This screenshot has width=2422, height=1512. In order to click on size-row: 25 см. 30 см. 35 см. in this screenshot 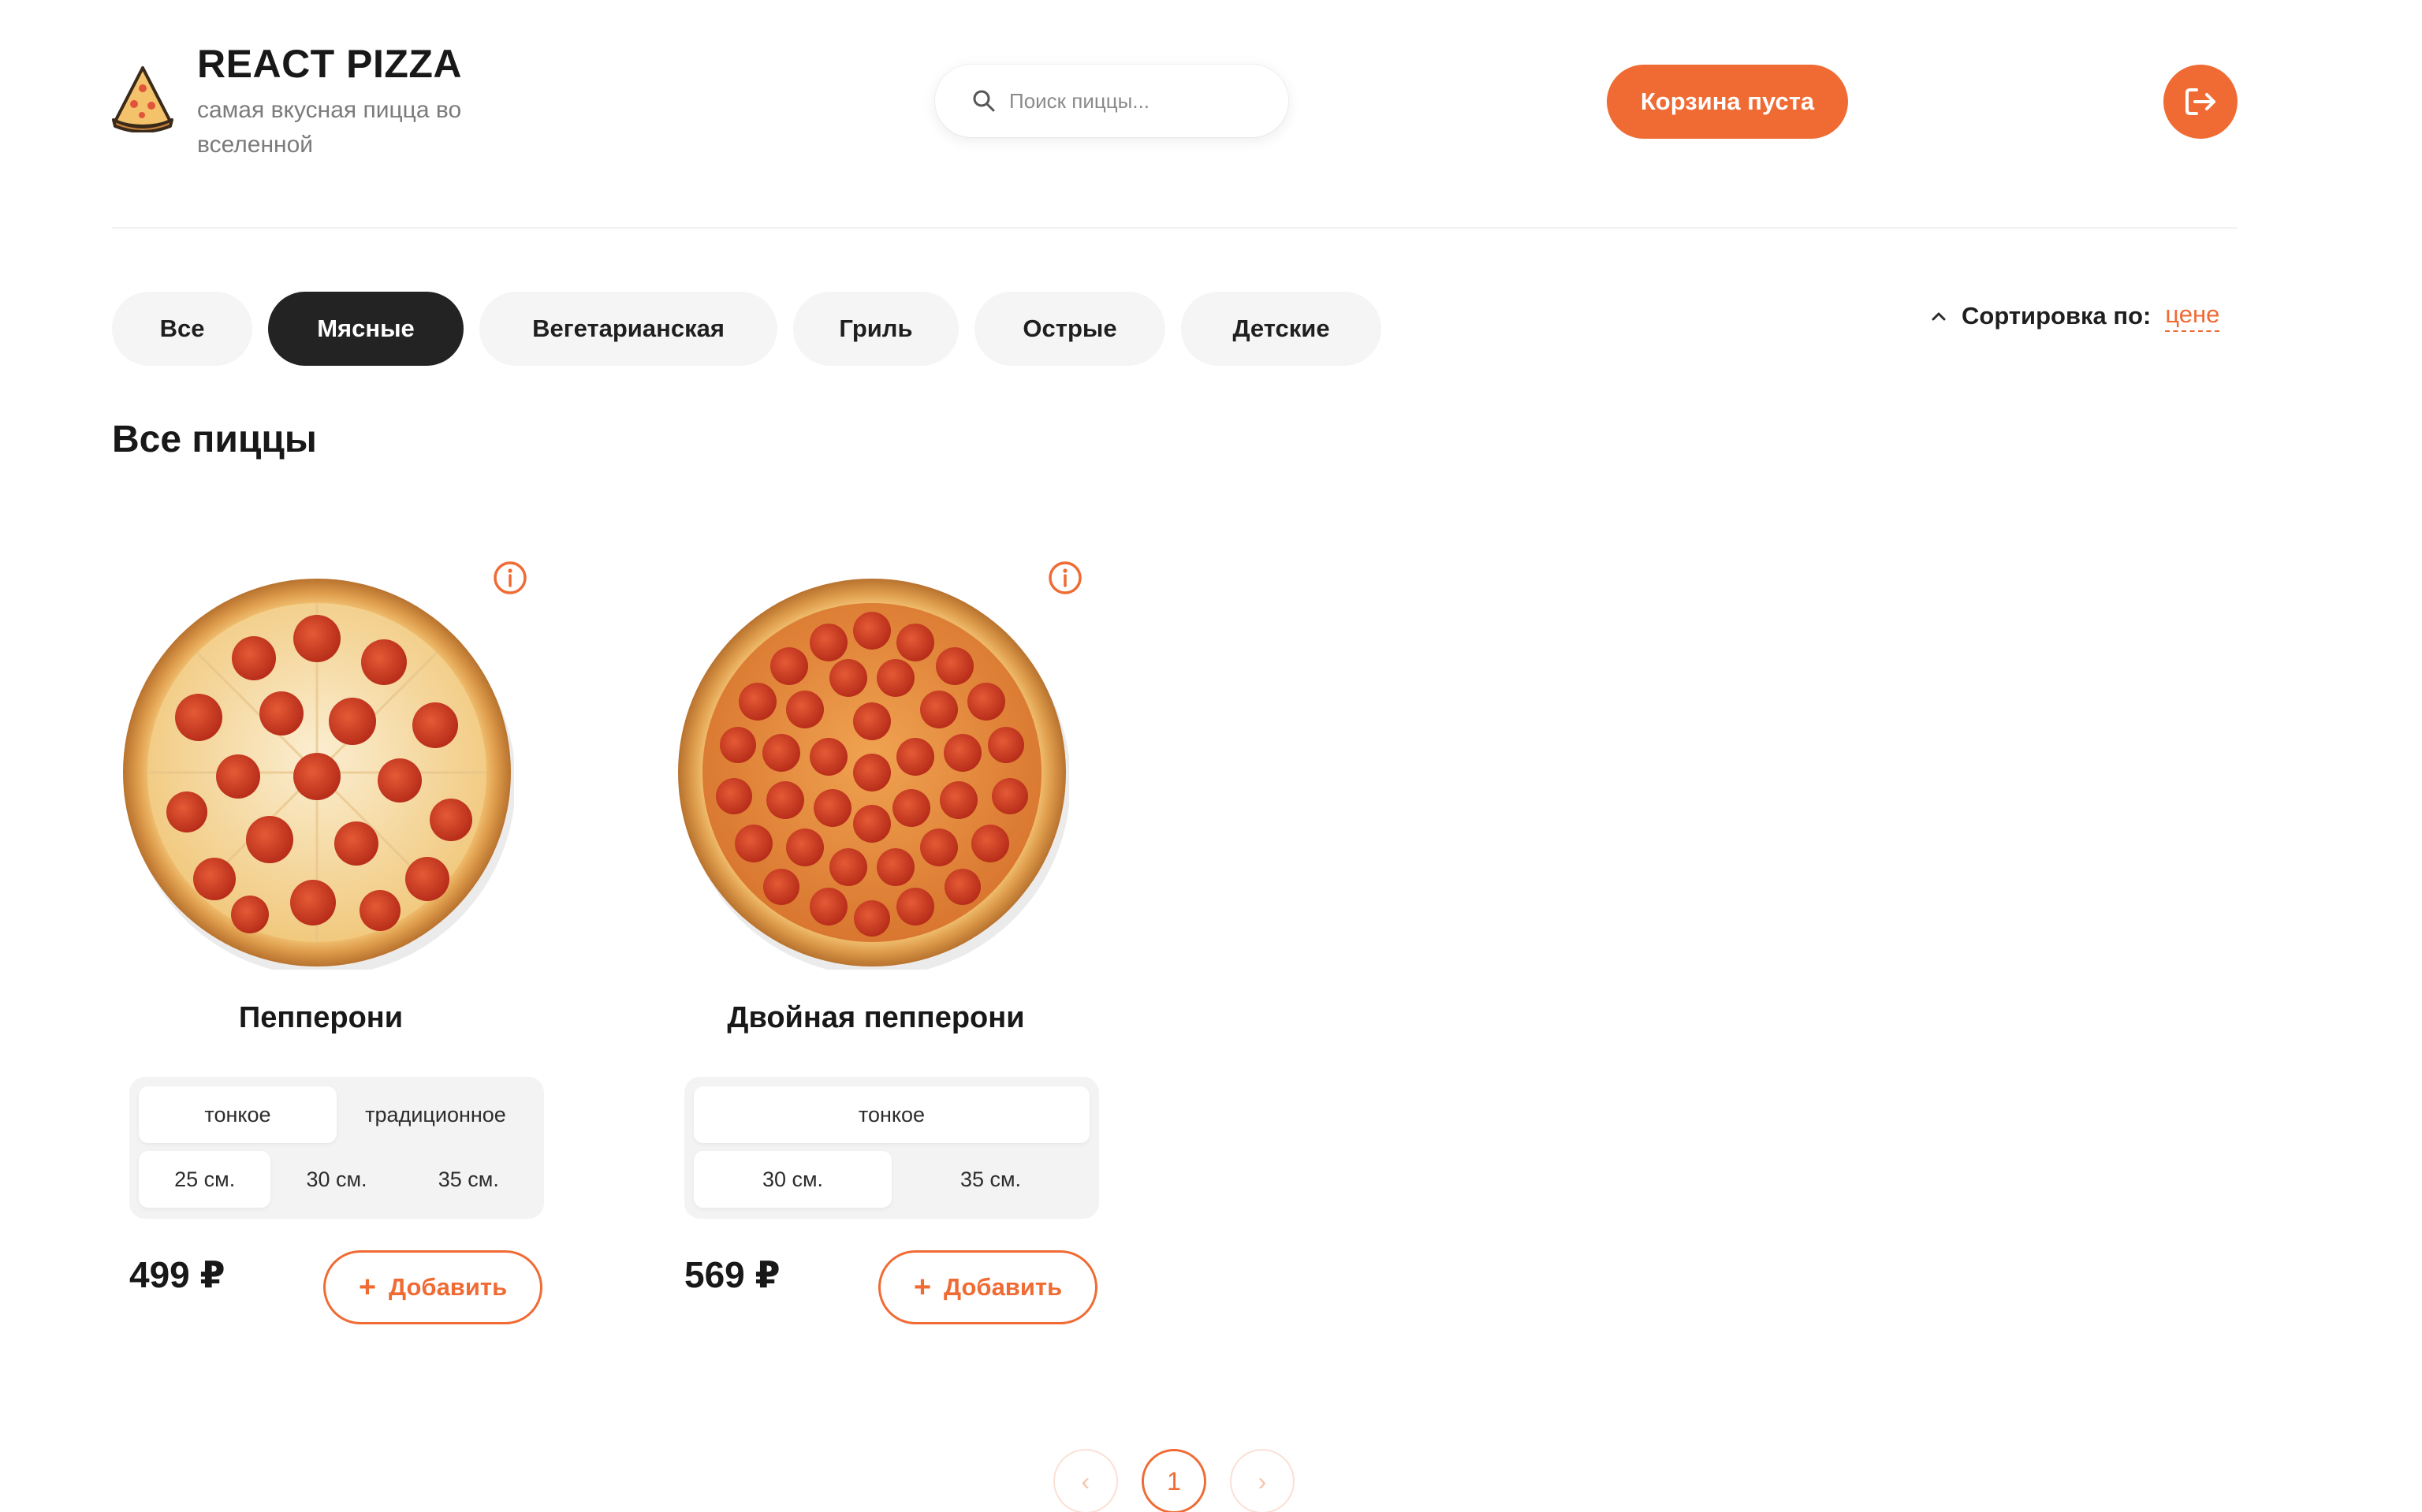, I will do `click(337, 1179)`.